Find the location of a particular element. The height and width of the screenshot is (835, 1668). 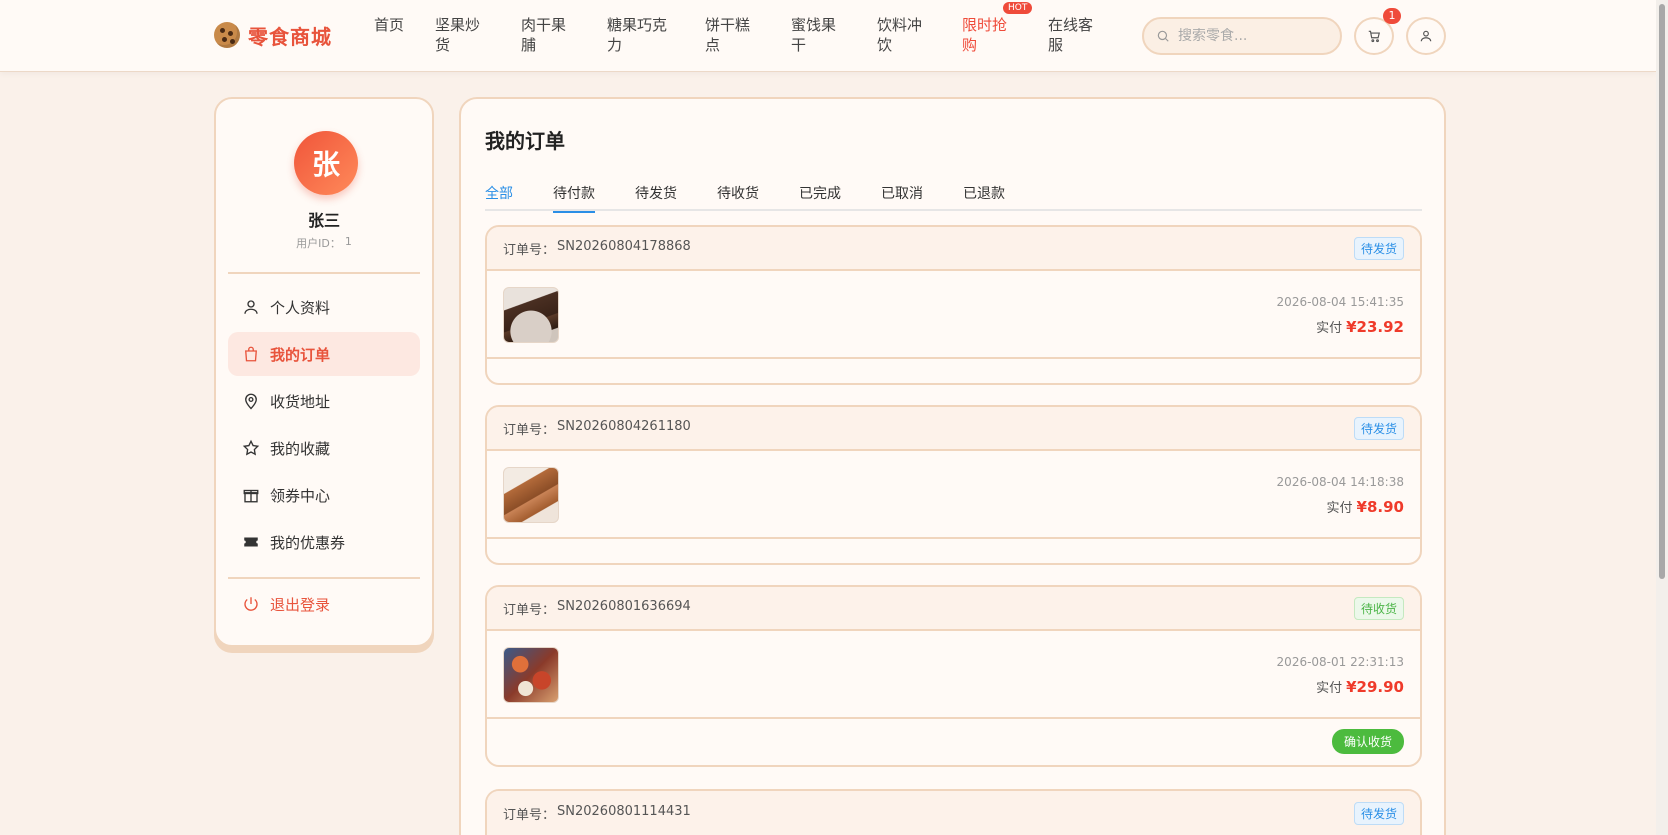

cart-count-badge: 1 is located at coordinates (1392, 16).